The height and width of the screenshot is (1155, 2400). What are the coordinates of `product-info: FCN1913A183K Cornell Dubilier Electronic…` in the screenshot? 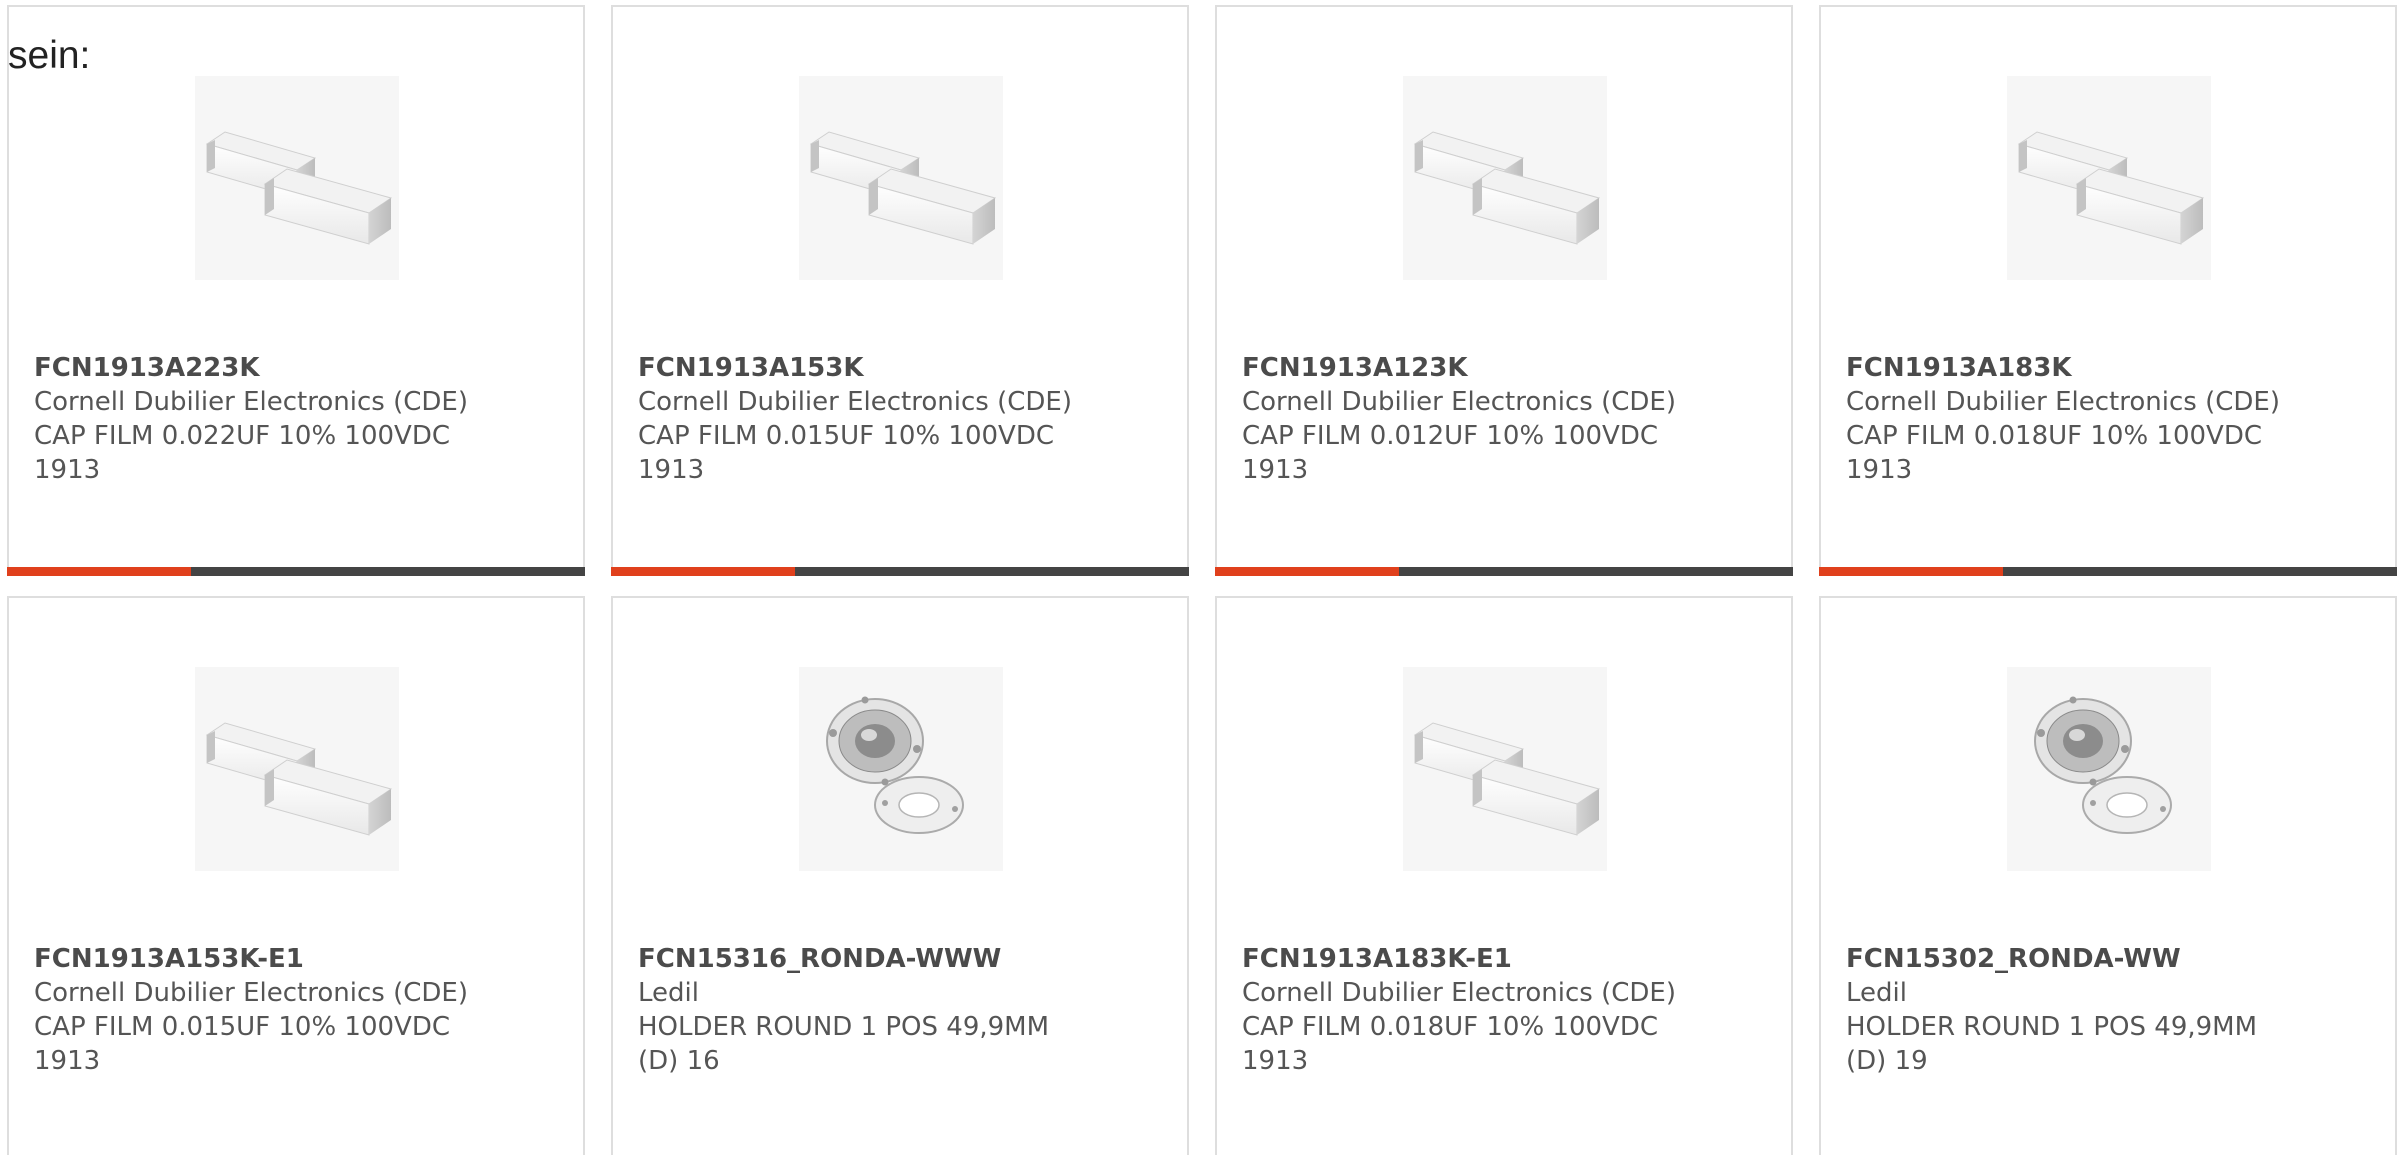 It's located at (2063, 419).